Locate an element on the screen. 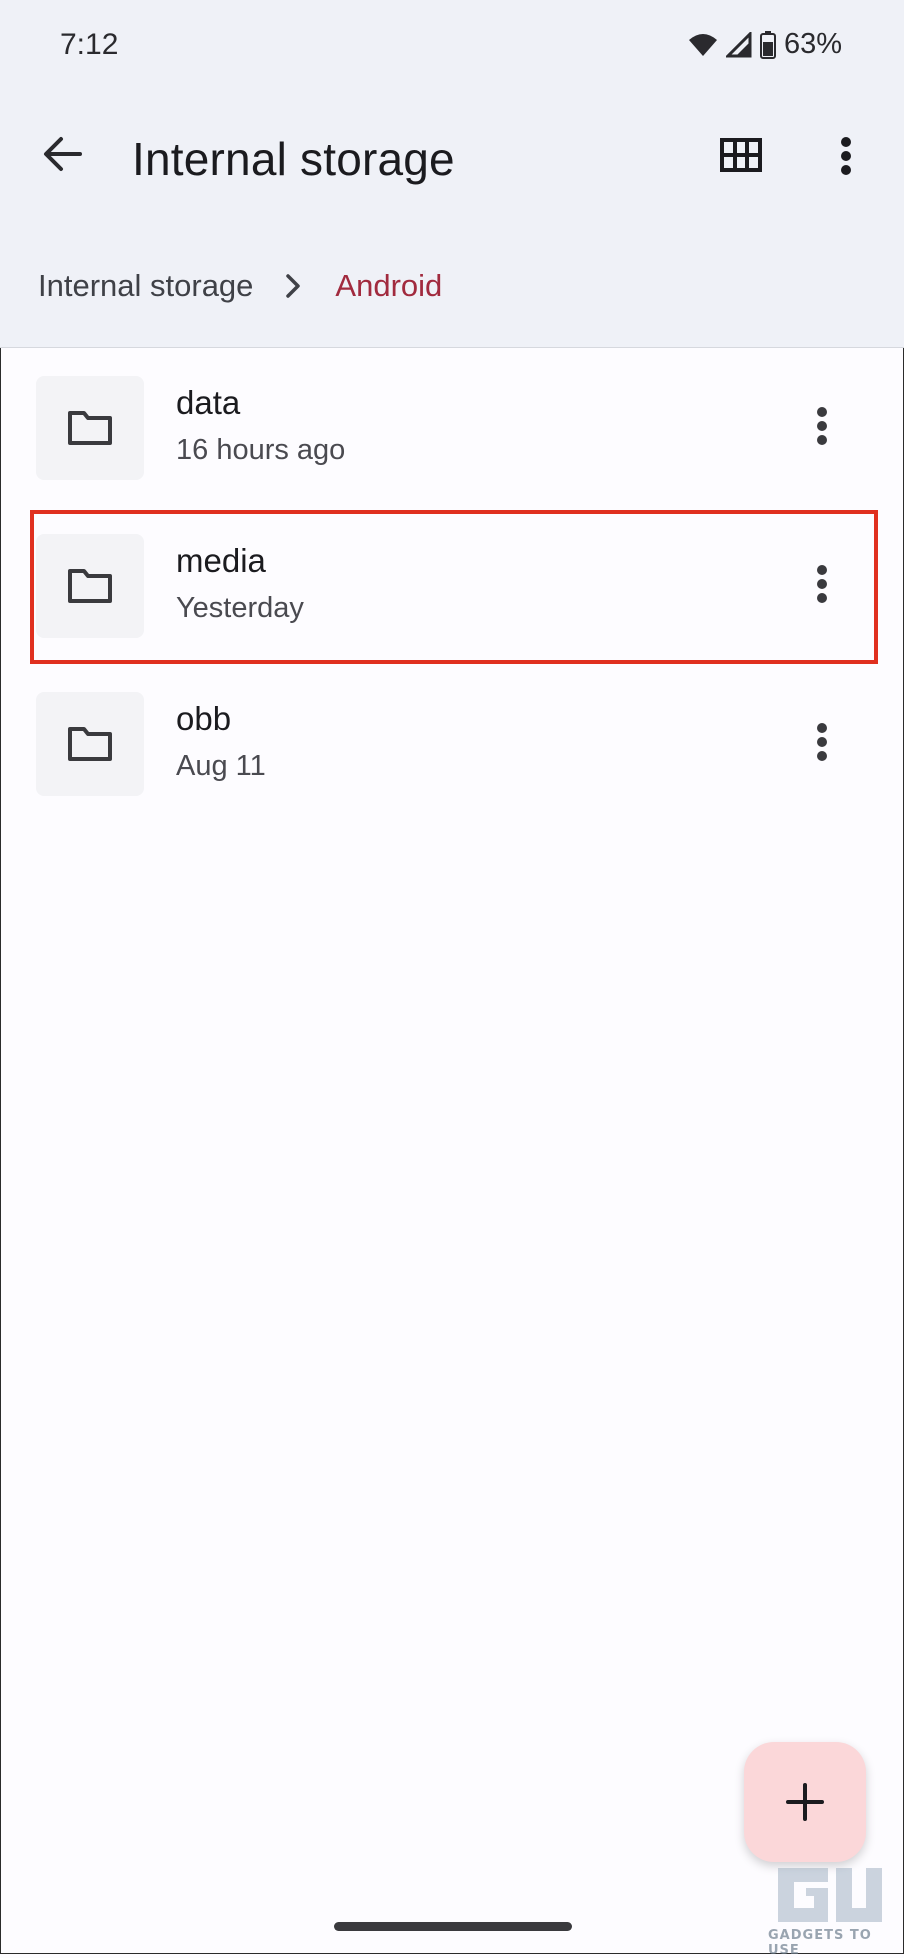 The height and width of the screenshot is (1958, 904). chevron-right-icon is located at coordinates (293, 286).